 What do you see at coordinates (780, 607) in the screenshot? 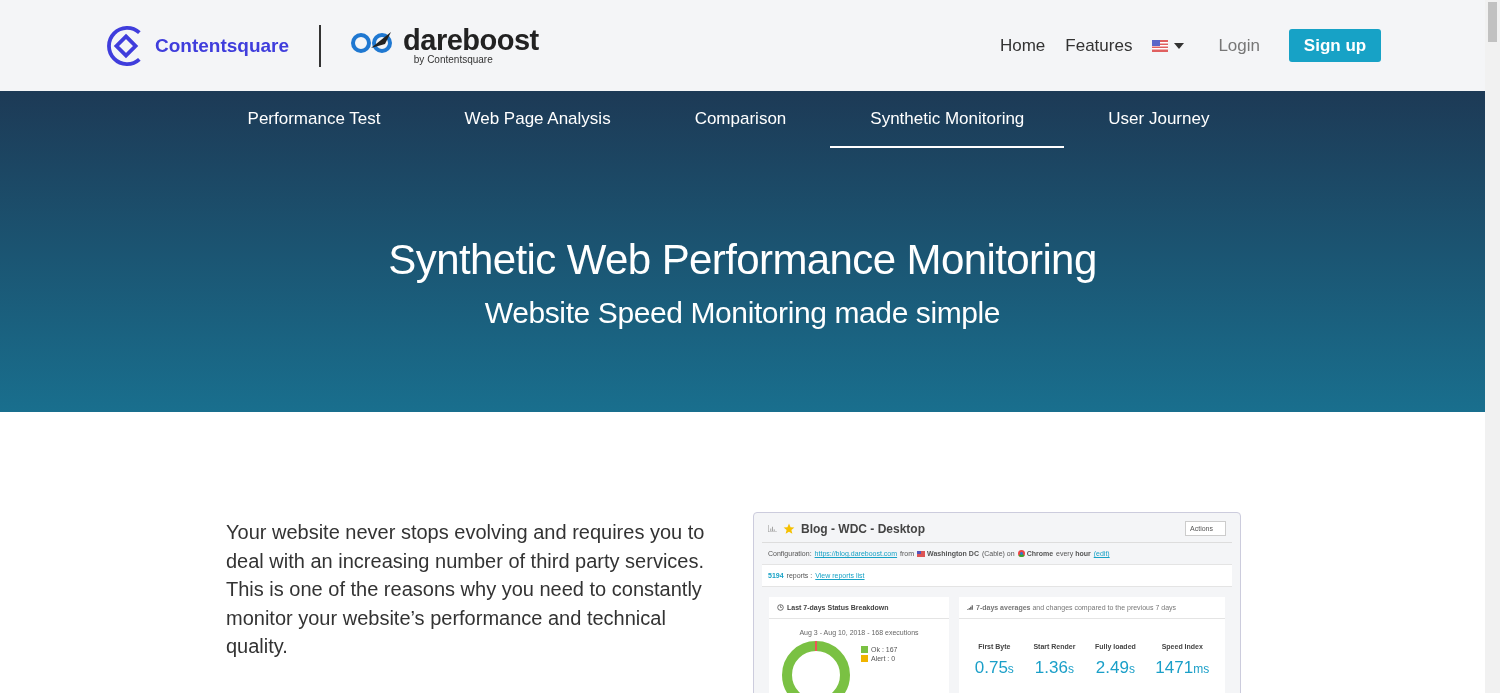
I see `clock-icon` at bounding box center [780, 607].